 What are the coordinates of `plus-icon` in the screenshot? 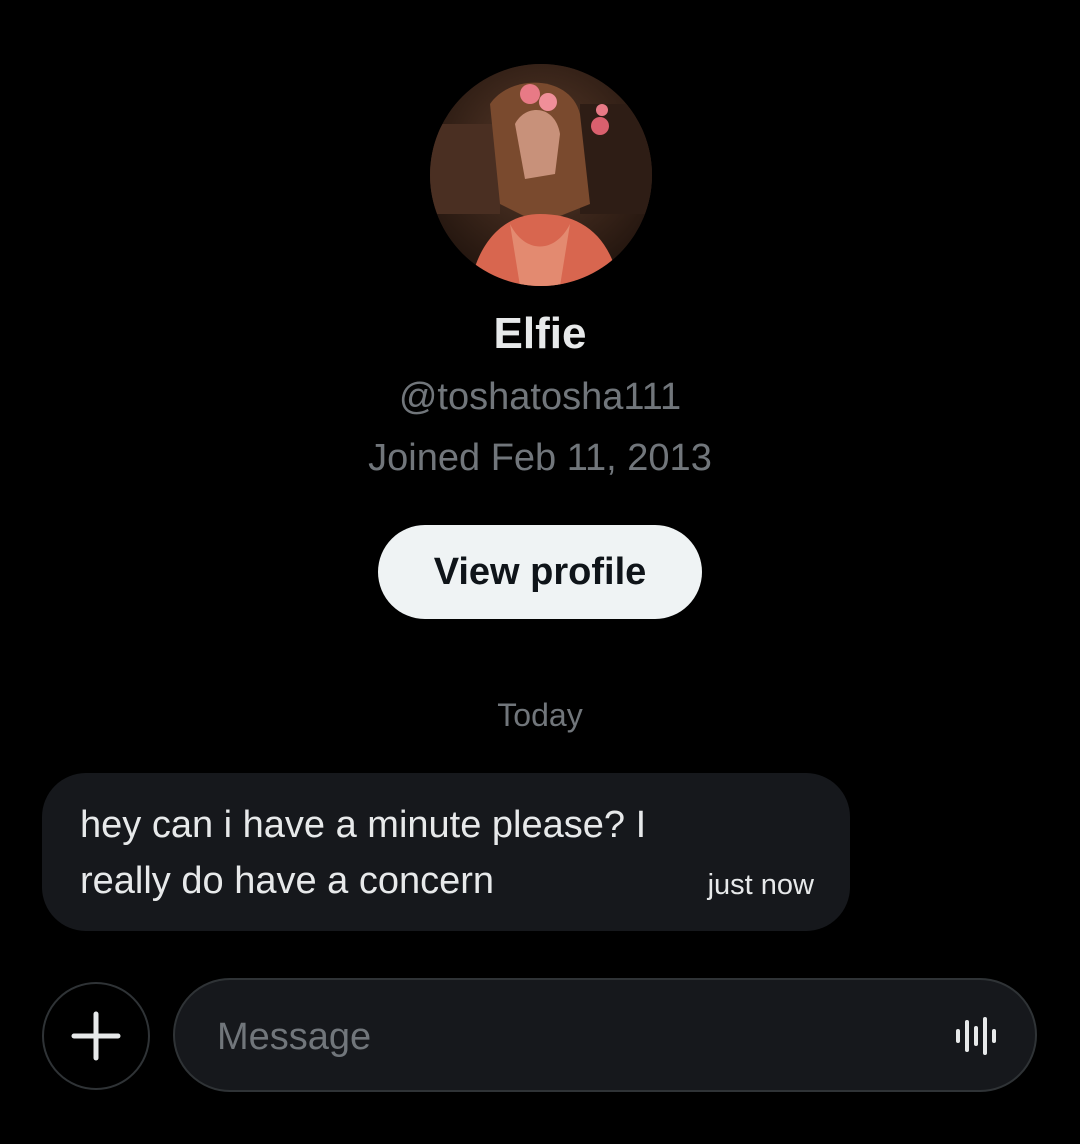 It's located at (96, 1036).